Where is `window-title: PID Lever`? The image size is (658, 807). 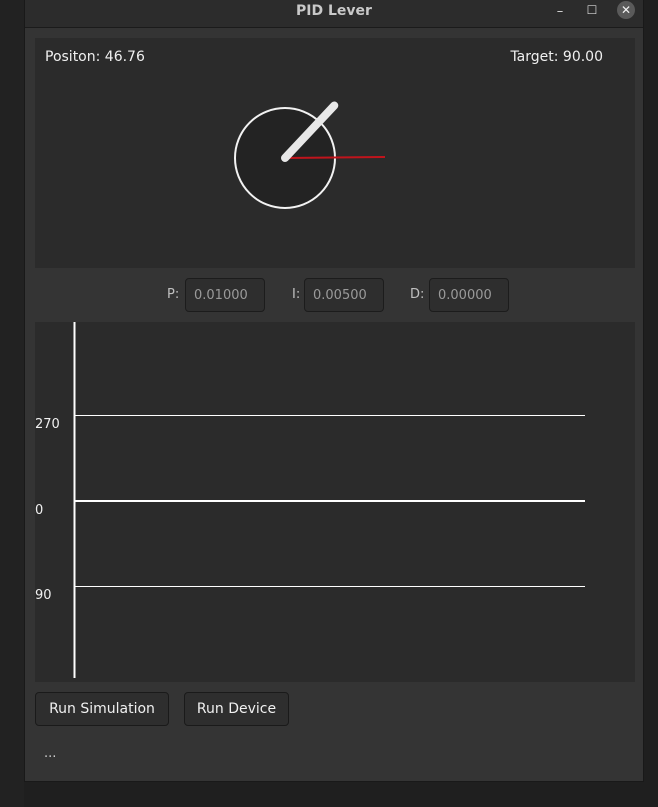 window-title: PID Lever is located at coordinates (334, 11).